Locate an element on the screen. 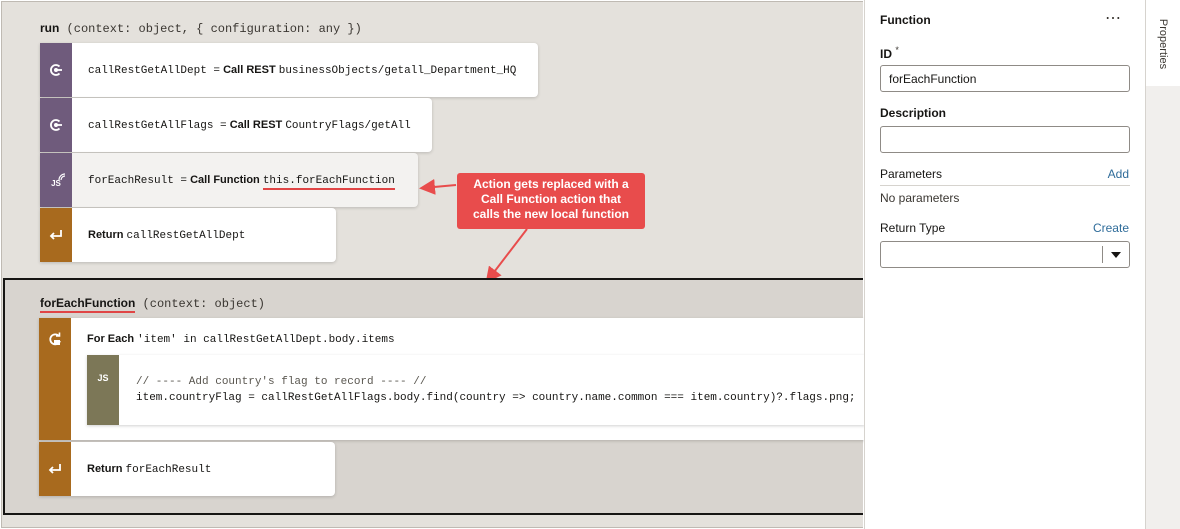  return-type-label: Return Type is located at coordinates (913, 228).